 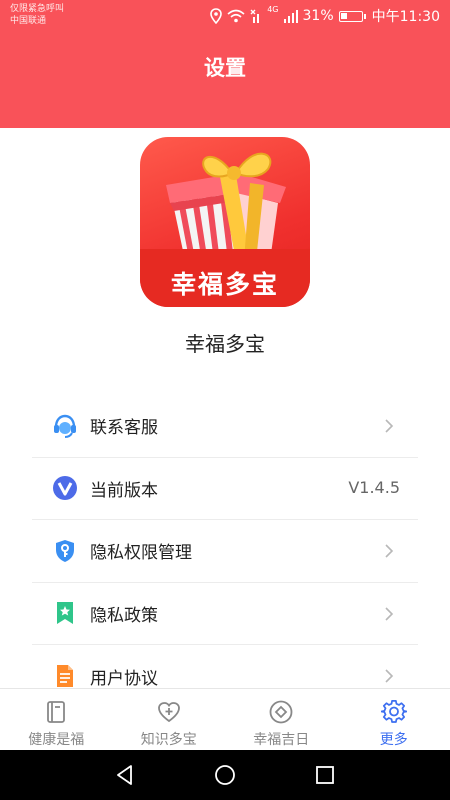 I want to click on status-bar: 仅限紧急呼叫 中国联通 4G 31% 中午11:30, so click(x=225, y=17).